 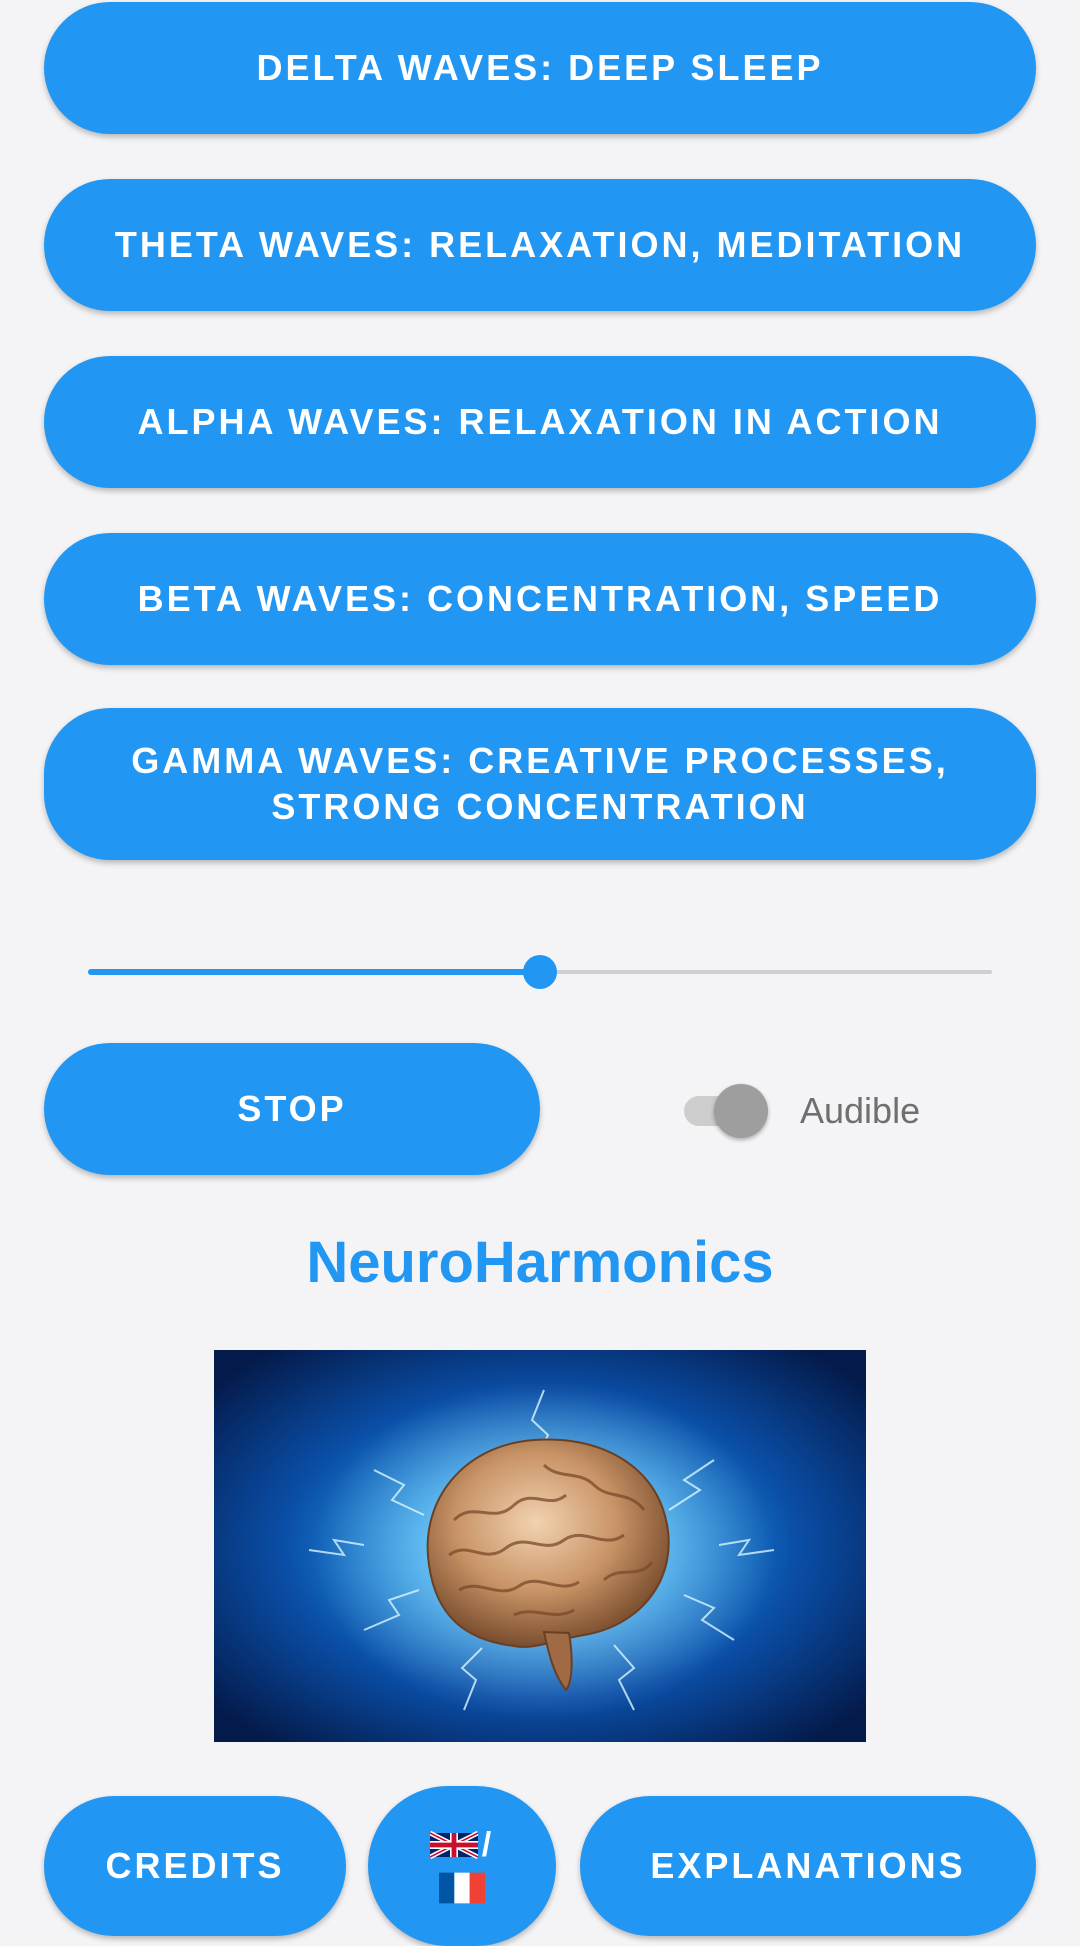 I want to click on delta-waves-button: DELTA WAVES: DEEP SLEEP, so click(x=540, y=68).